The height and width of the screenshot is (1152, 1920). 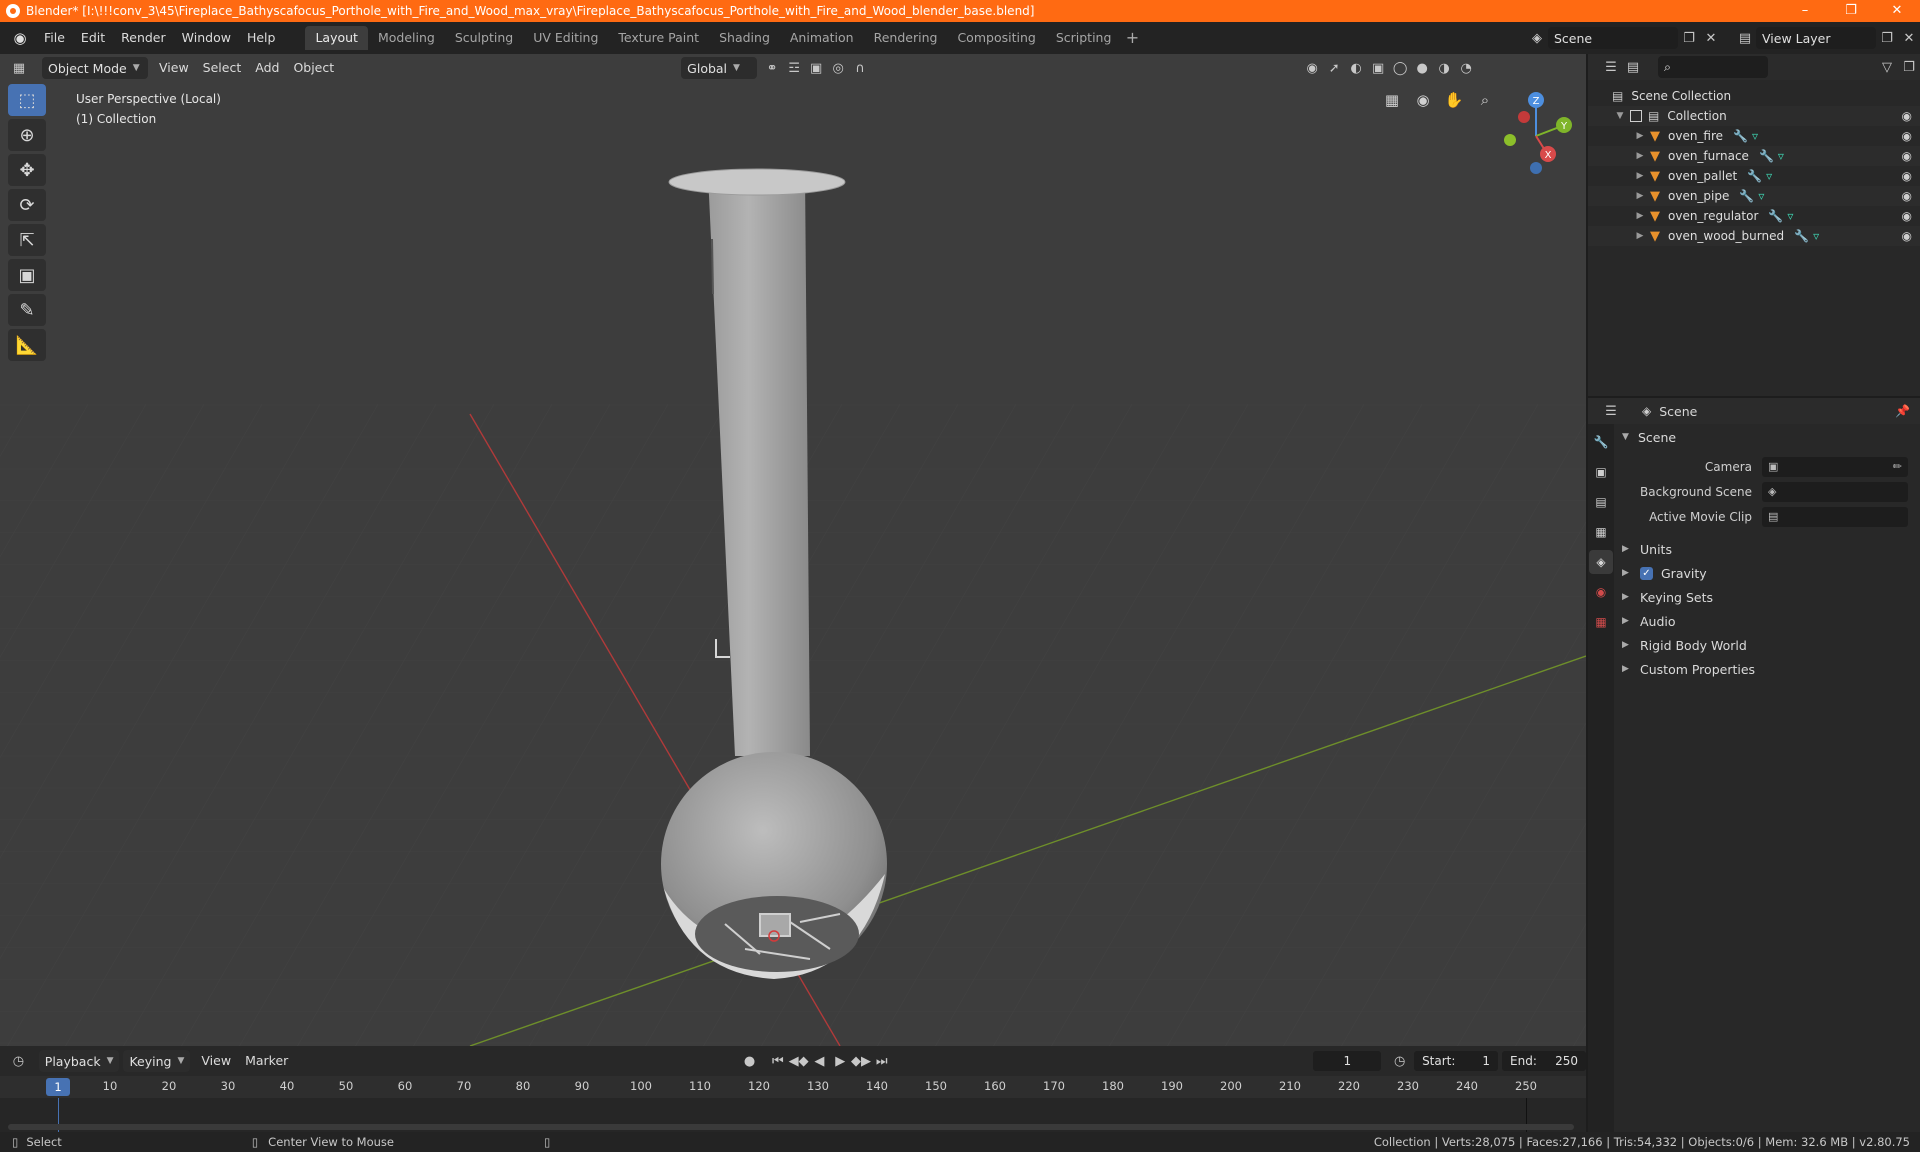 I want to click on rigid-body-world-panel-header: ▶ Rigid Body World, so click(x=1768, y=645).